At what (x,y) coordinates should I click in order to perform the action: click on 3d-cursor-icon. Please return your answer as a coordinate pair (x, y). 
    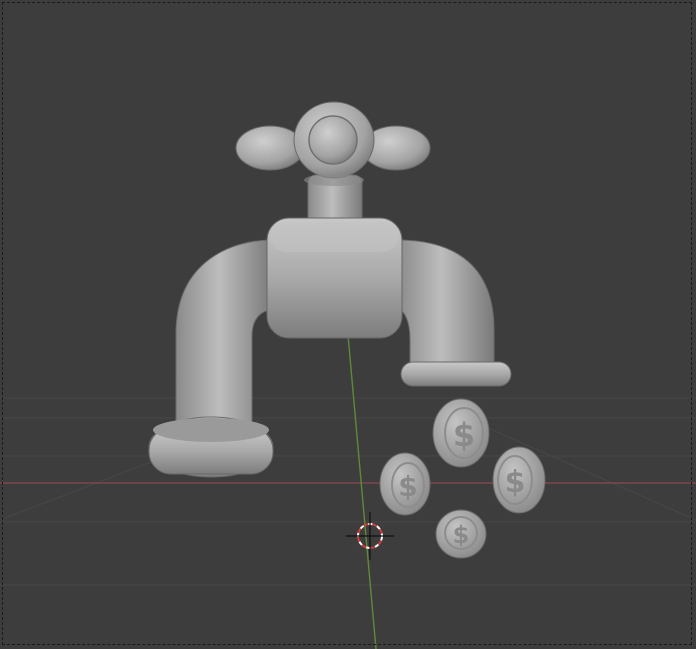
    Looking at the image, I should click on (370, 536).